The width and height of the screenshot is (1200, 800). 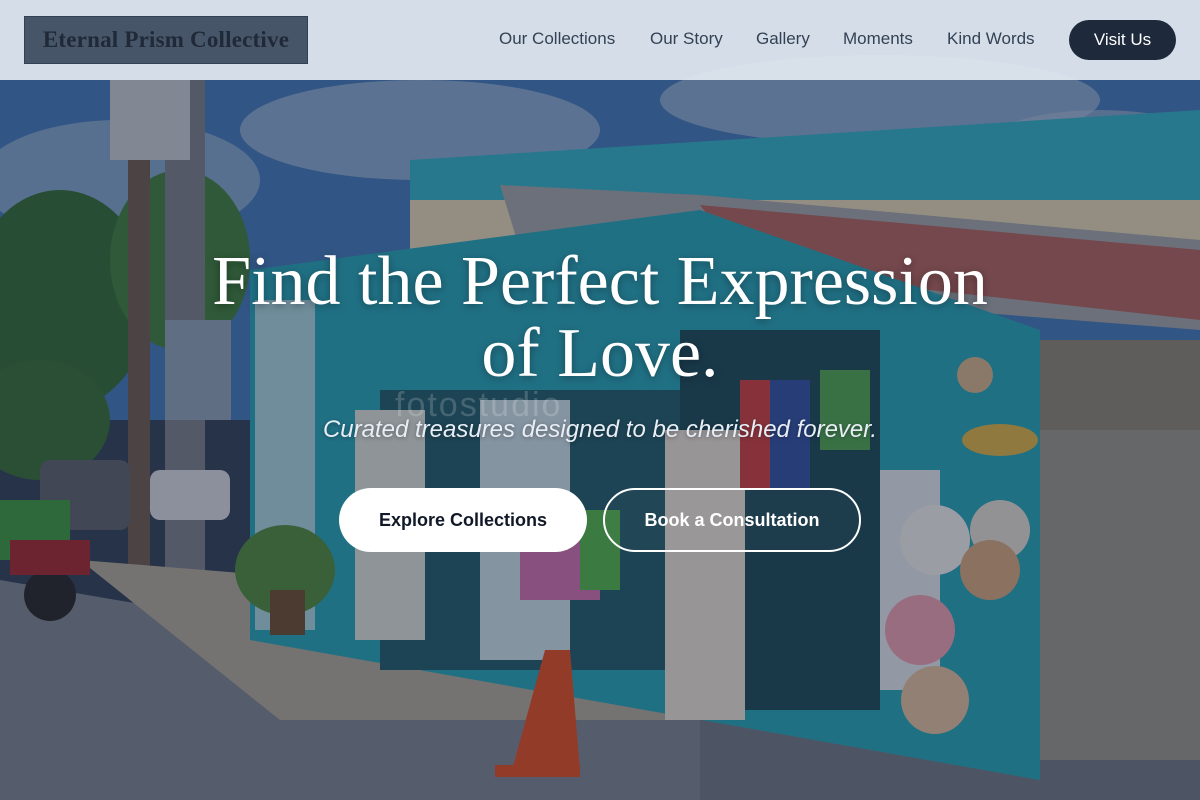 What do you see at coordinates (732, 520) in the screenshot?
I see `book-consultation-button: Book a Consultation` at bounding box center [732, 520].